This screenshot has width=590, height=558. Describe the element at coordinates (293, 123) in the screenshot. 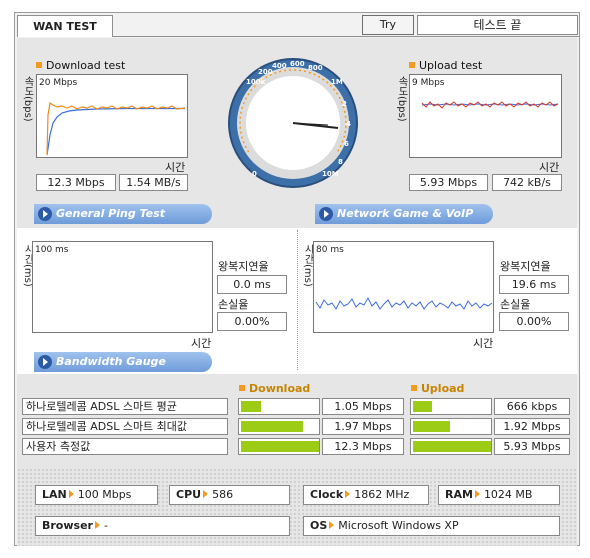

I see `gauge-labels: 0 100k 200 400 600 800 1M 2 4 6 8 10M` at that location.